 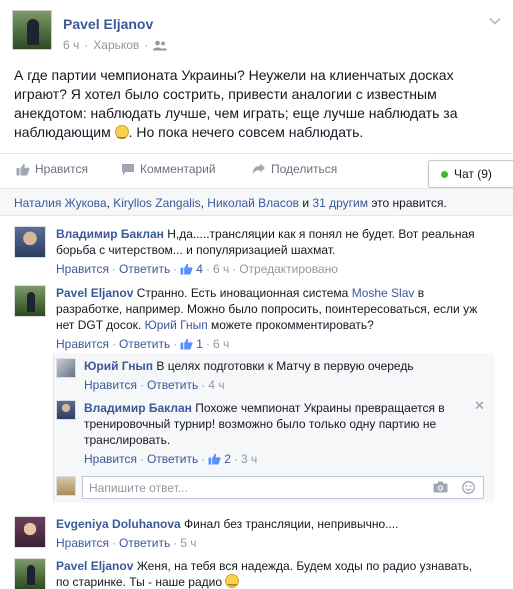 I want to click on comment-footer: Нравится · Ответить · 5 ч, so click(x=271, y=543).